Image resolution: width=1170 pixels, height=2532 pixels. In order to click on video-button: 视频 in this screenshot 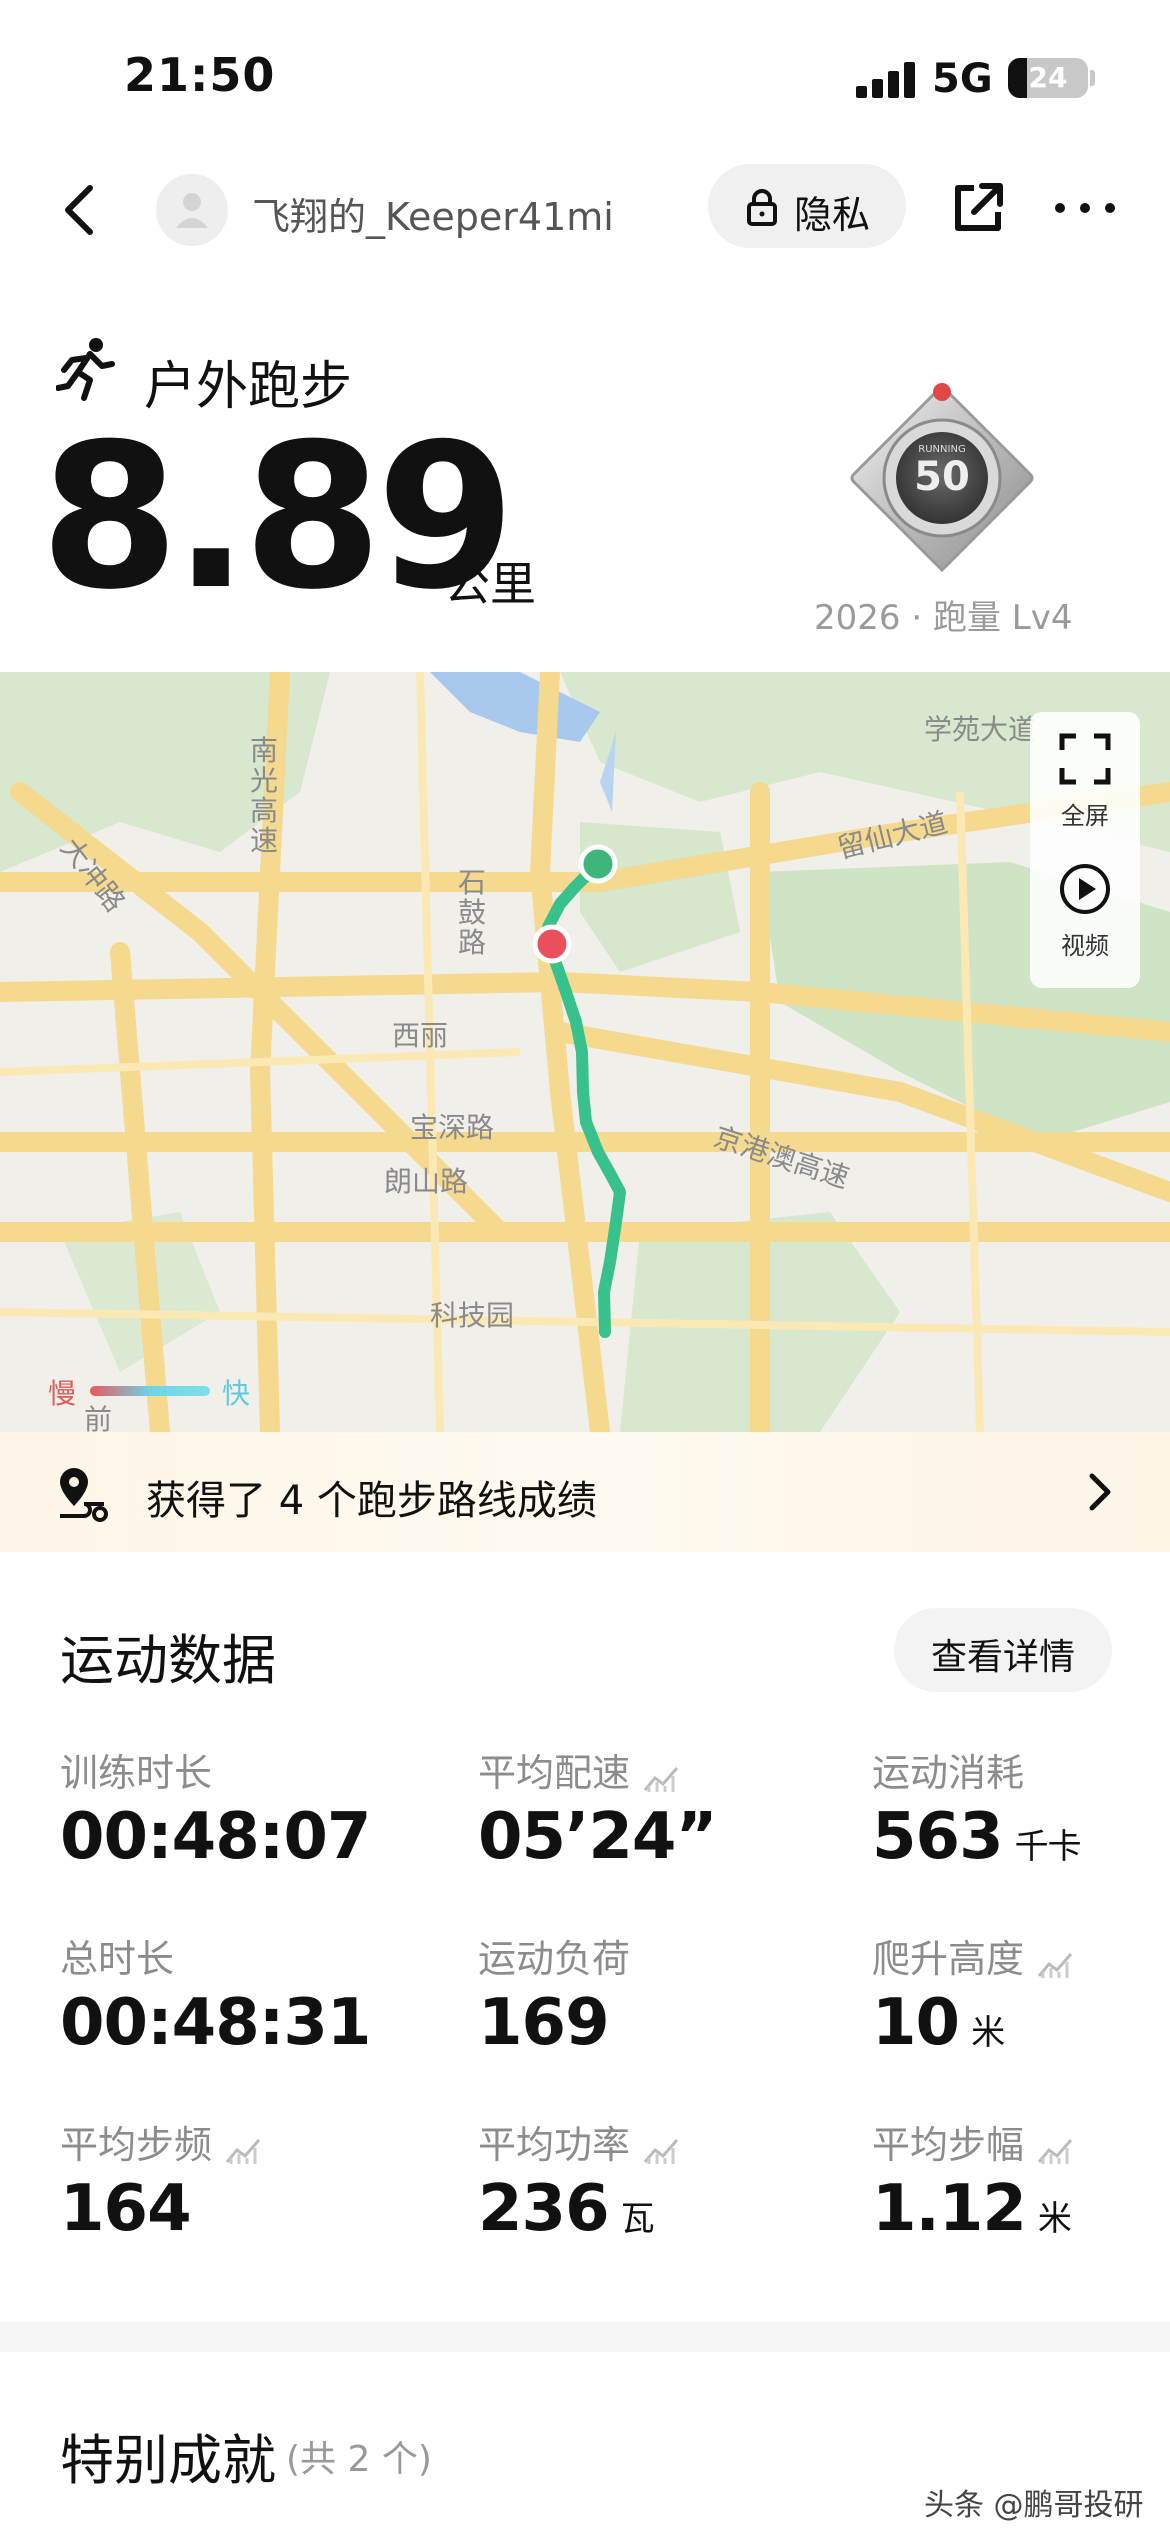, I will do `click(1085, 907)`.